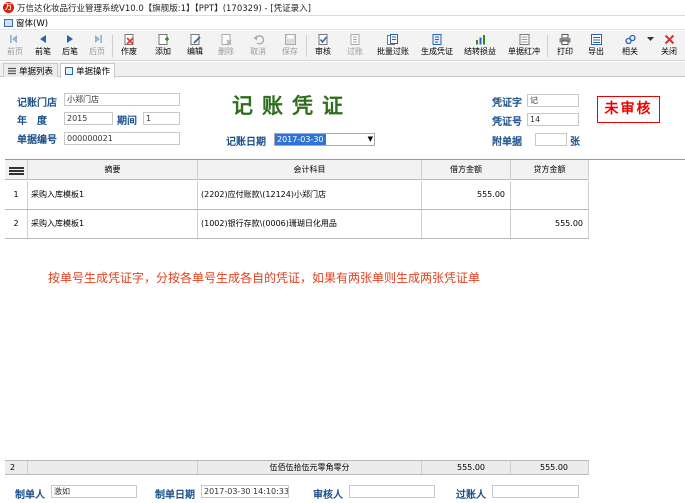  I want to click on account-cell: (1002)银行存款\(0006)珊瑚日化用品, so click(310, 224).